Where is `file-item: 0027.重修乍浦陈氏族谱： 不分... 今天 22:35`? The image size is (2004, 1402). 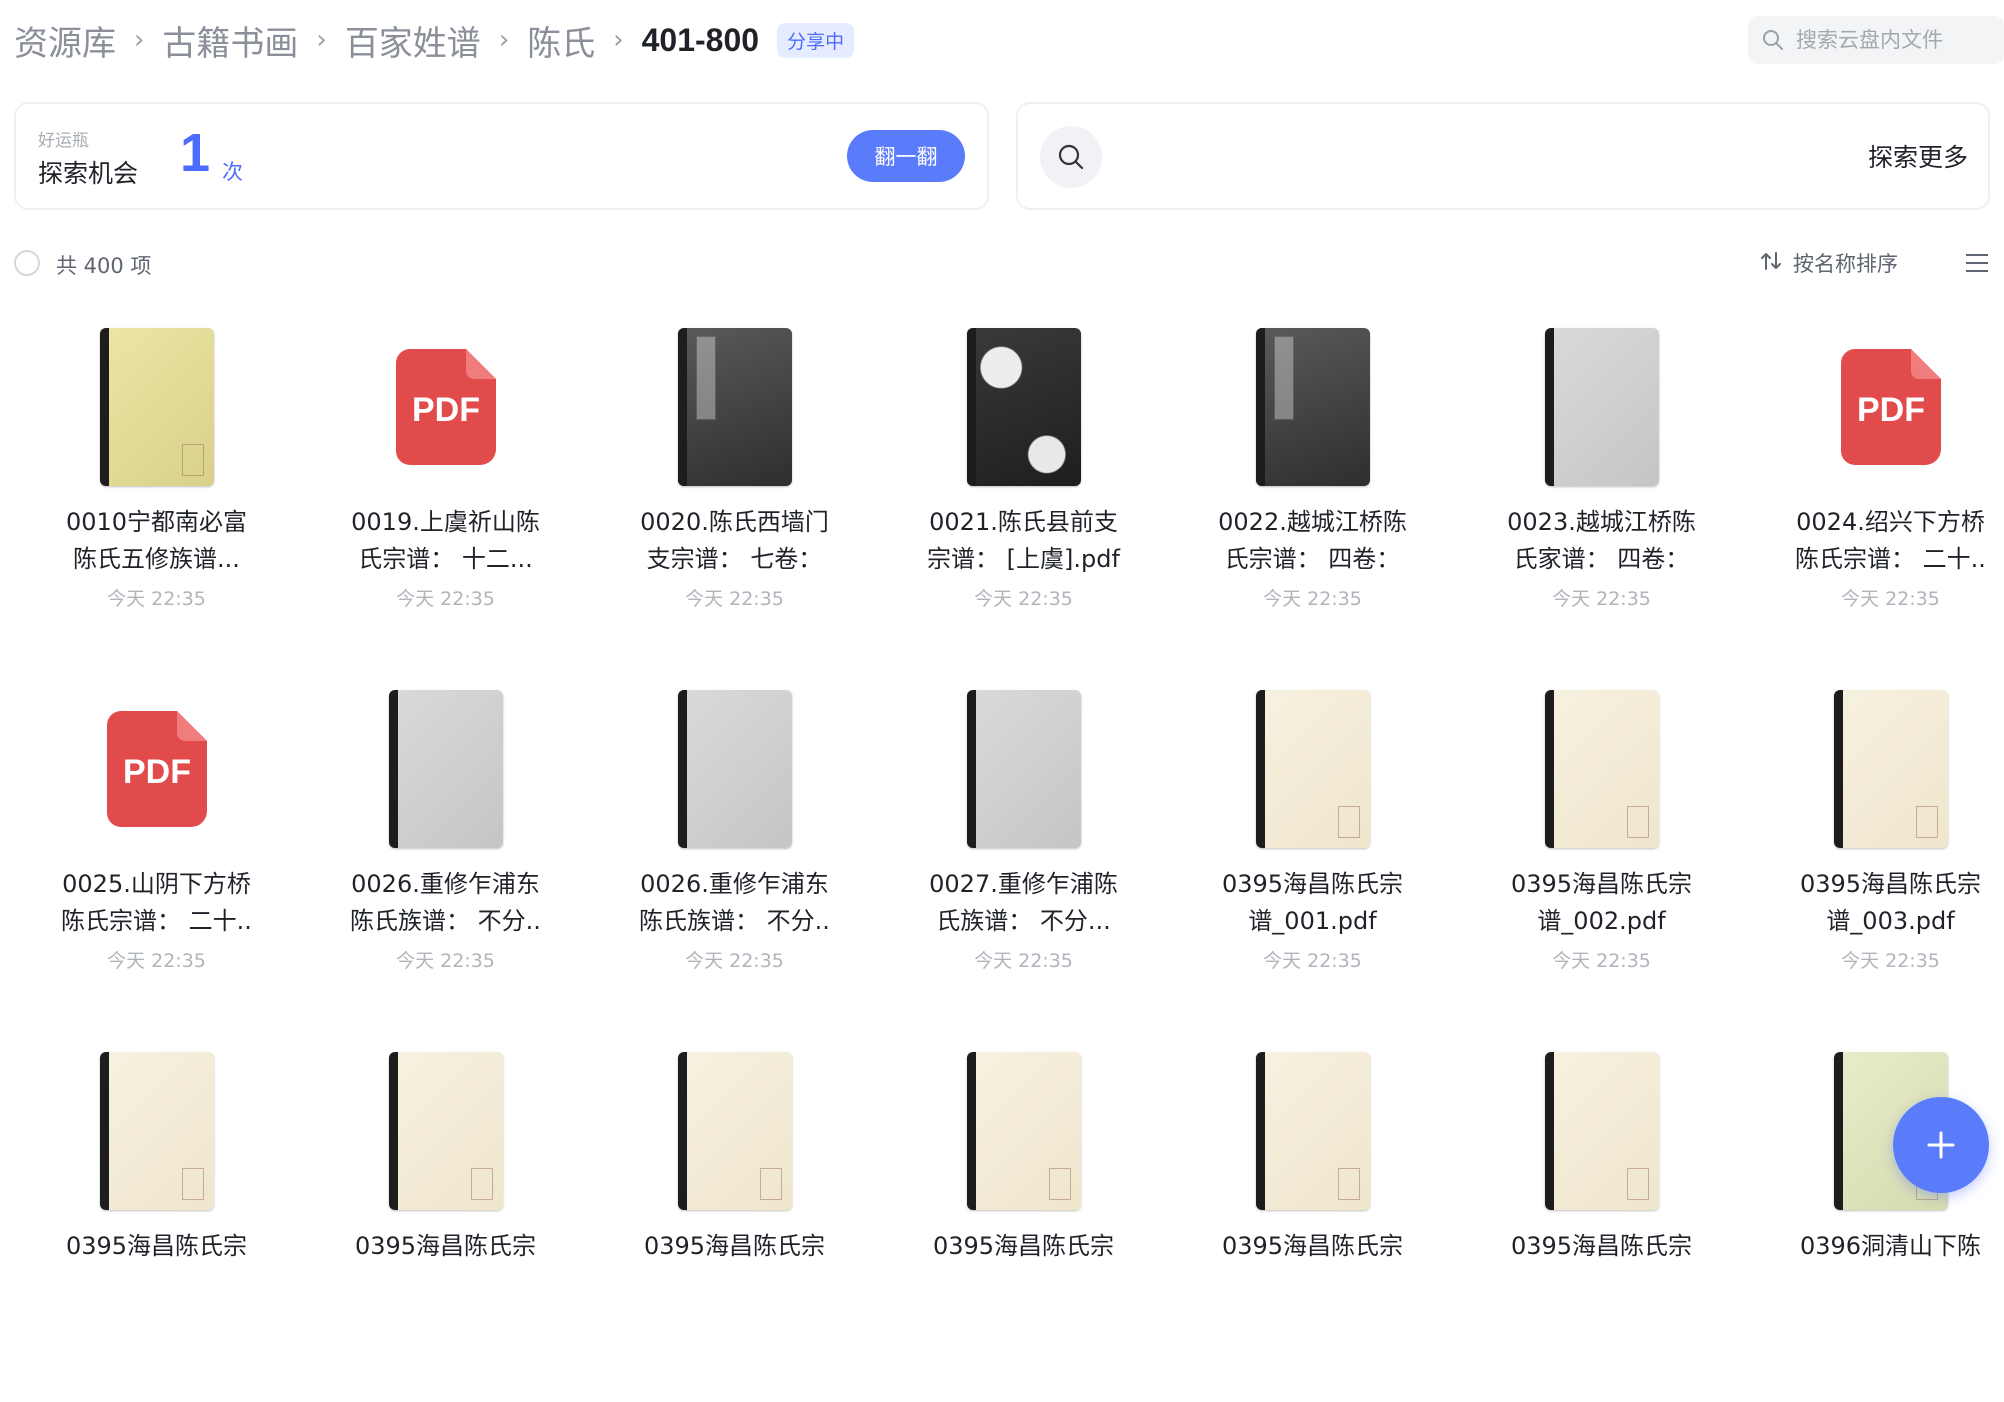 file-item: 0027.重修乍浦陈氏族谱： 不分... 今天 22:35 is located at coordinates (1023, 859).